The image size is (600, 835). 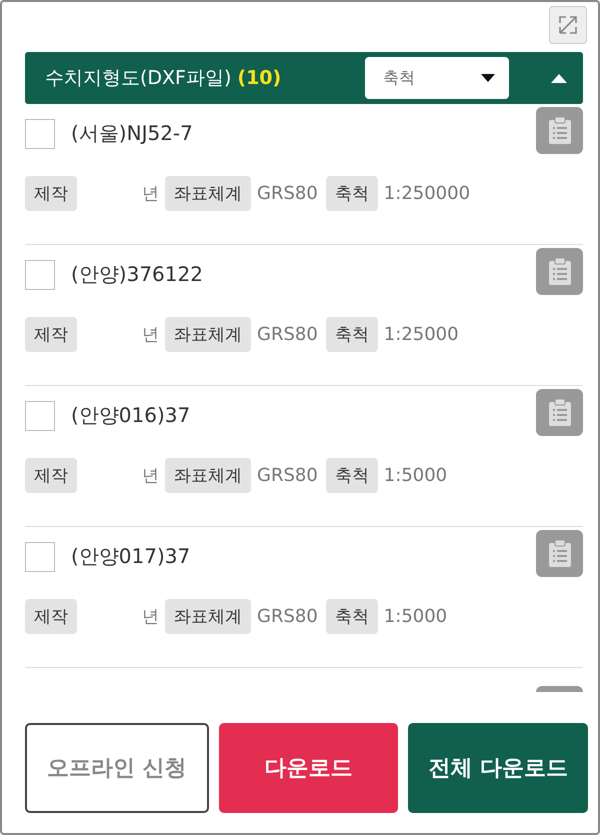 I want to click on scale-value: 1:25000, so click(x=421, y=334).